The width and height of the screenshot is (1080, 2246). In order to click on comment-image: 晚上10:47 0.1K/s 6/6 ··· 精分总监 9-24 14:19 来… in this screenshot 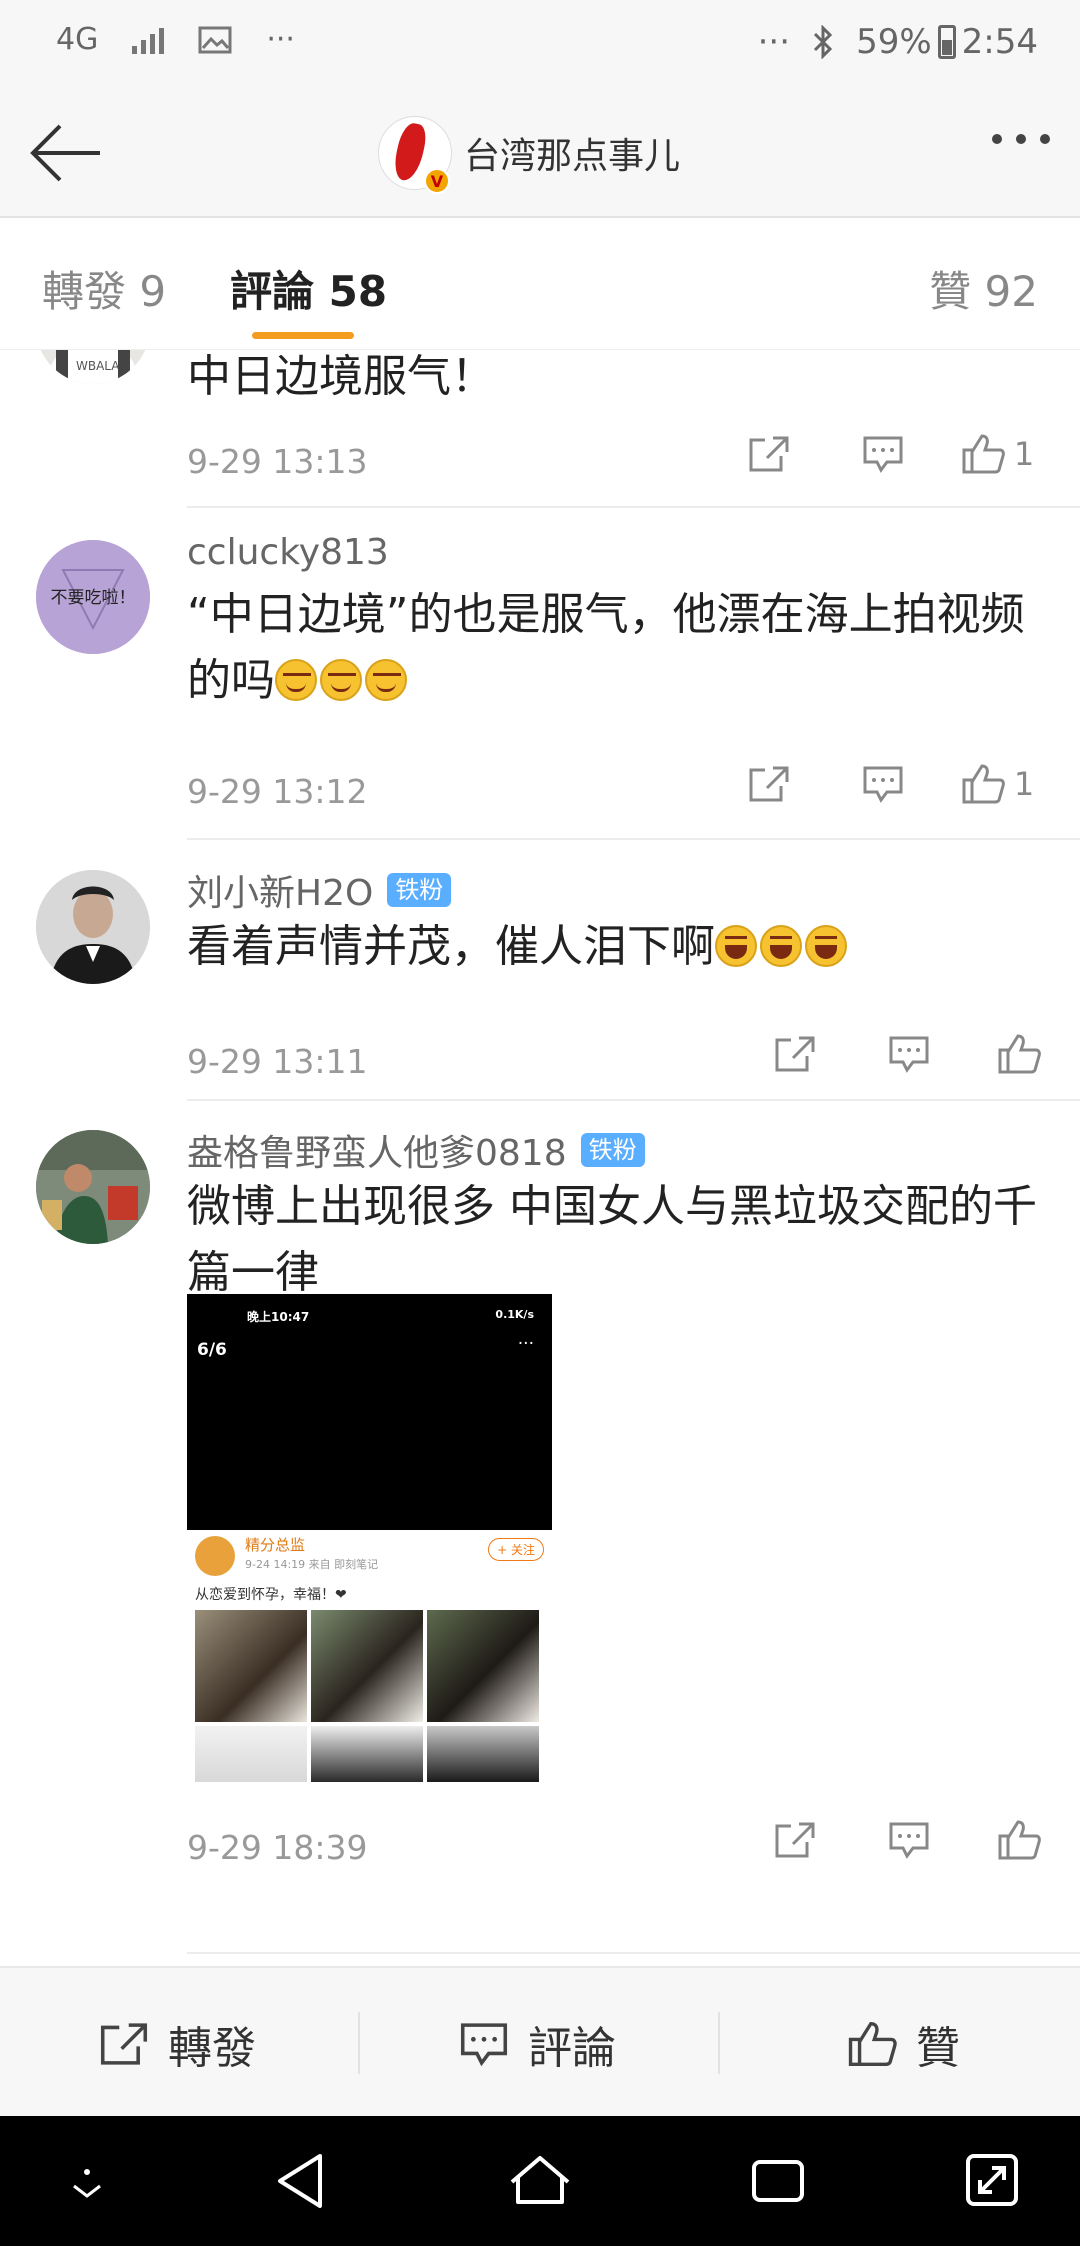, I will do `click(369, 1538)`.